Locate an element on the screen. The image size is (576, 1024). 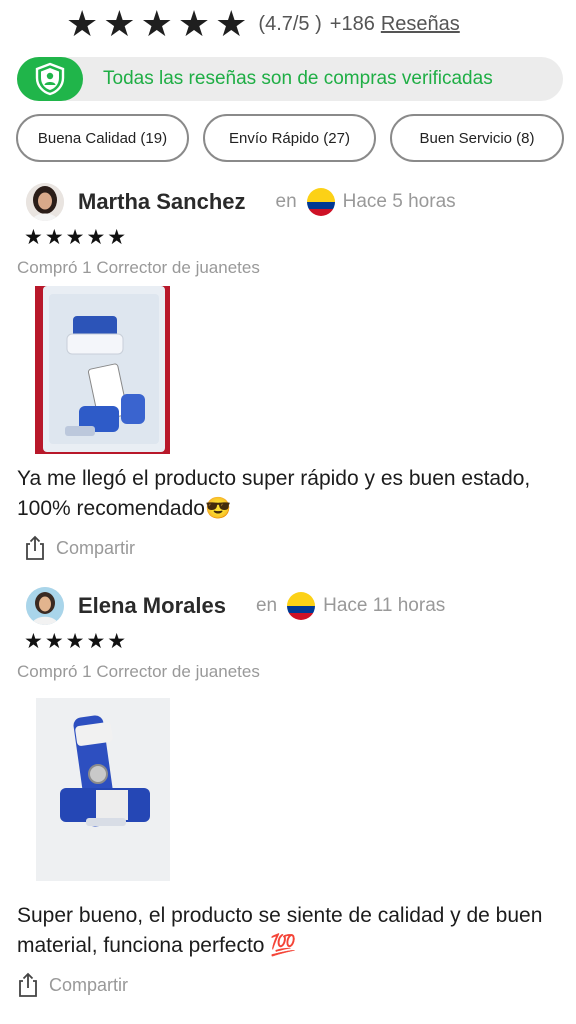
rating-summary: ★ ★ ★ ★ ★ (4.7/5 ) +186 Reseñas is located at coordinates (263, 24).